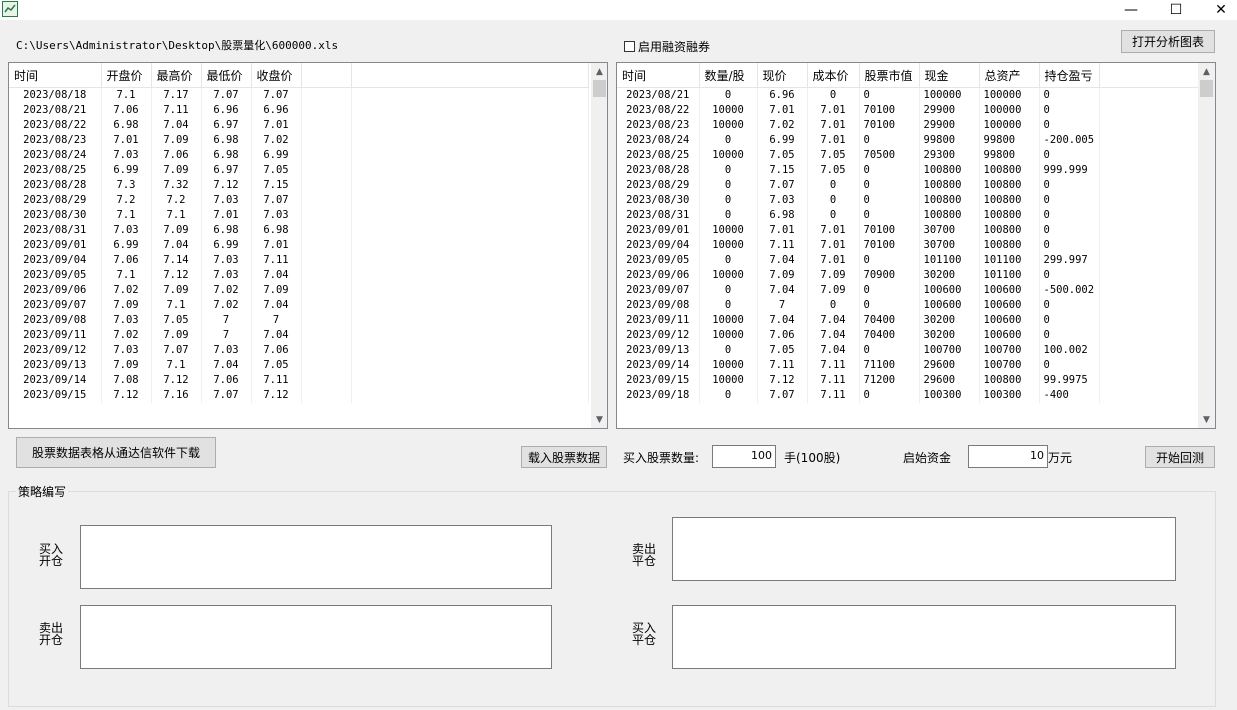 The image size is (1237, 710). Describe the element at coordinates (924, 549) in the screenshot. I see `sell-close-strategy-textarea` at that location.